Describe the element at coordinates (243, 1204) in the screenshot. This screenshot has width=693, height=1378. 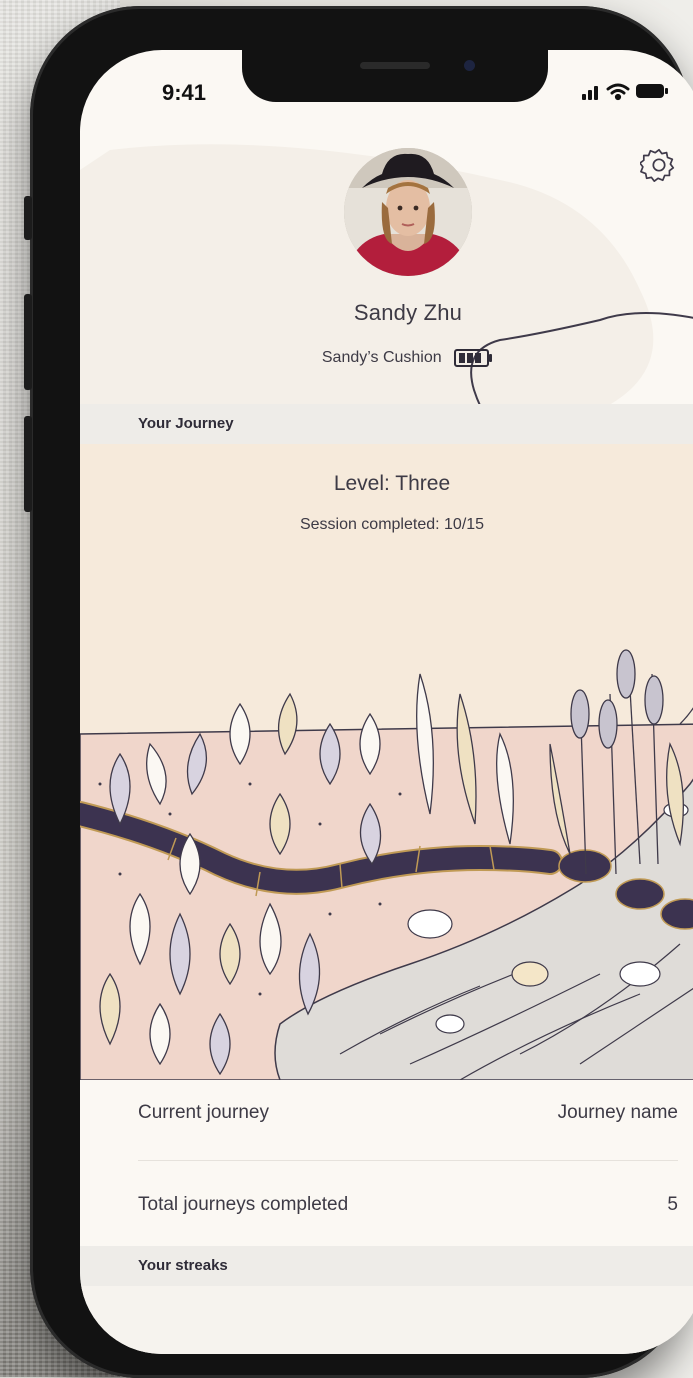
I see `total-journeys-label: Total journeys completed` at that location.